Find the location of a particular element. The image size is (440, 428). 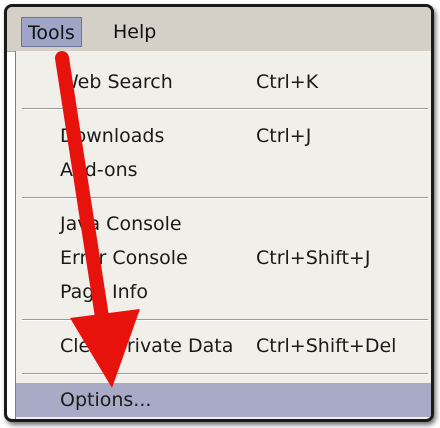

menu-bar: Tools Help is located at coordinates (219, 29).